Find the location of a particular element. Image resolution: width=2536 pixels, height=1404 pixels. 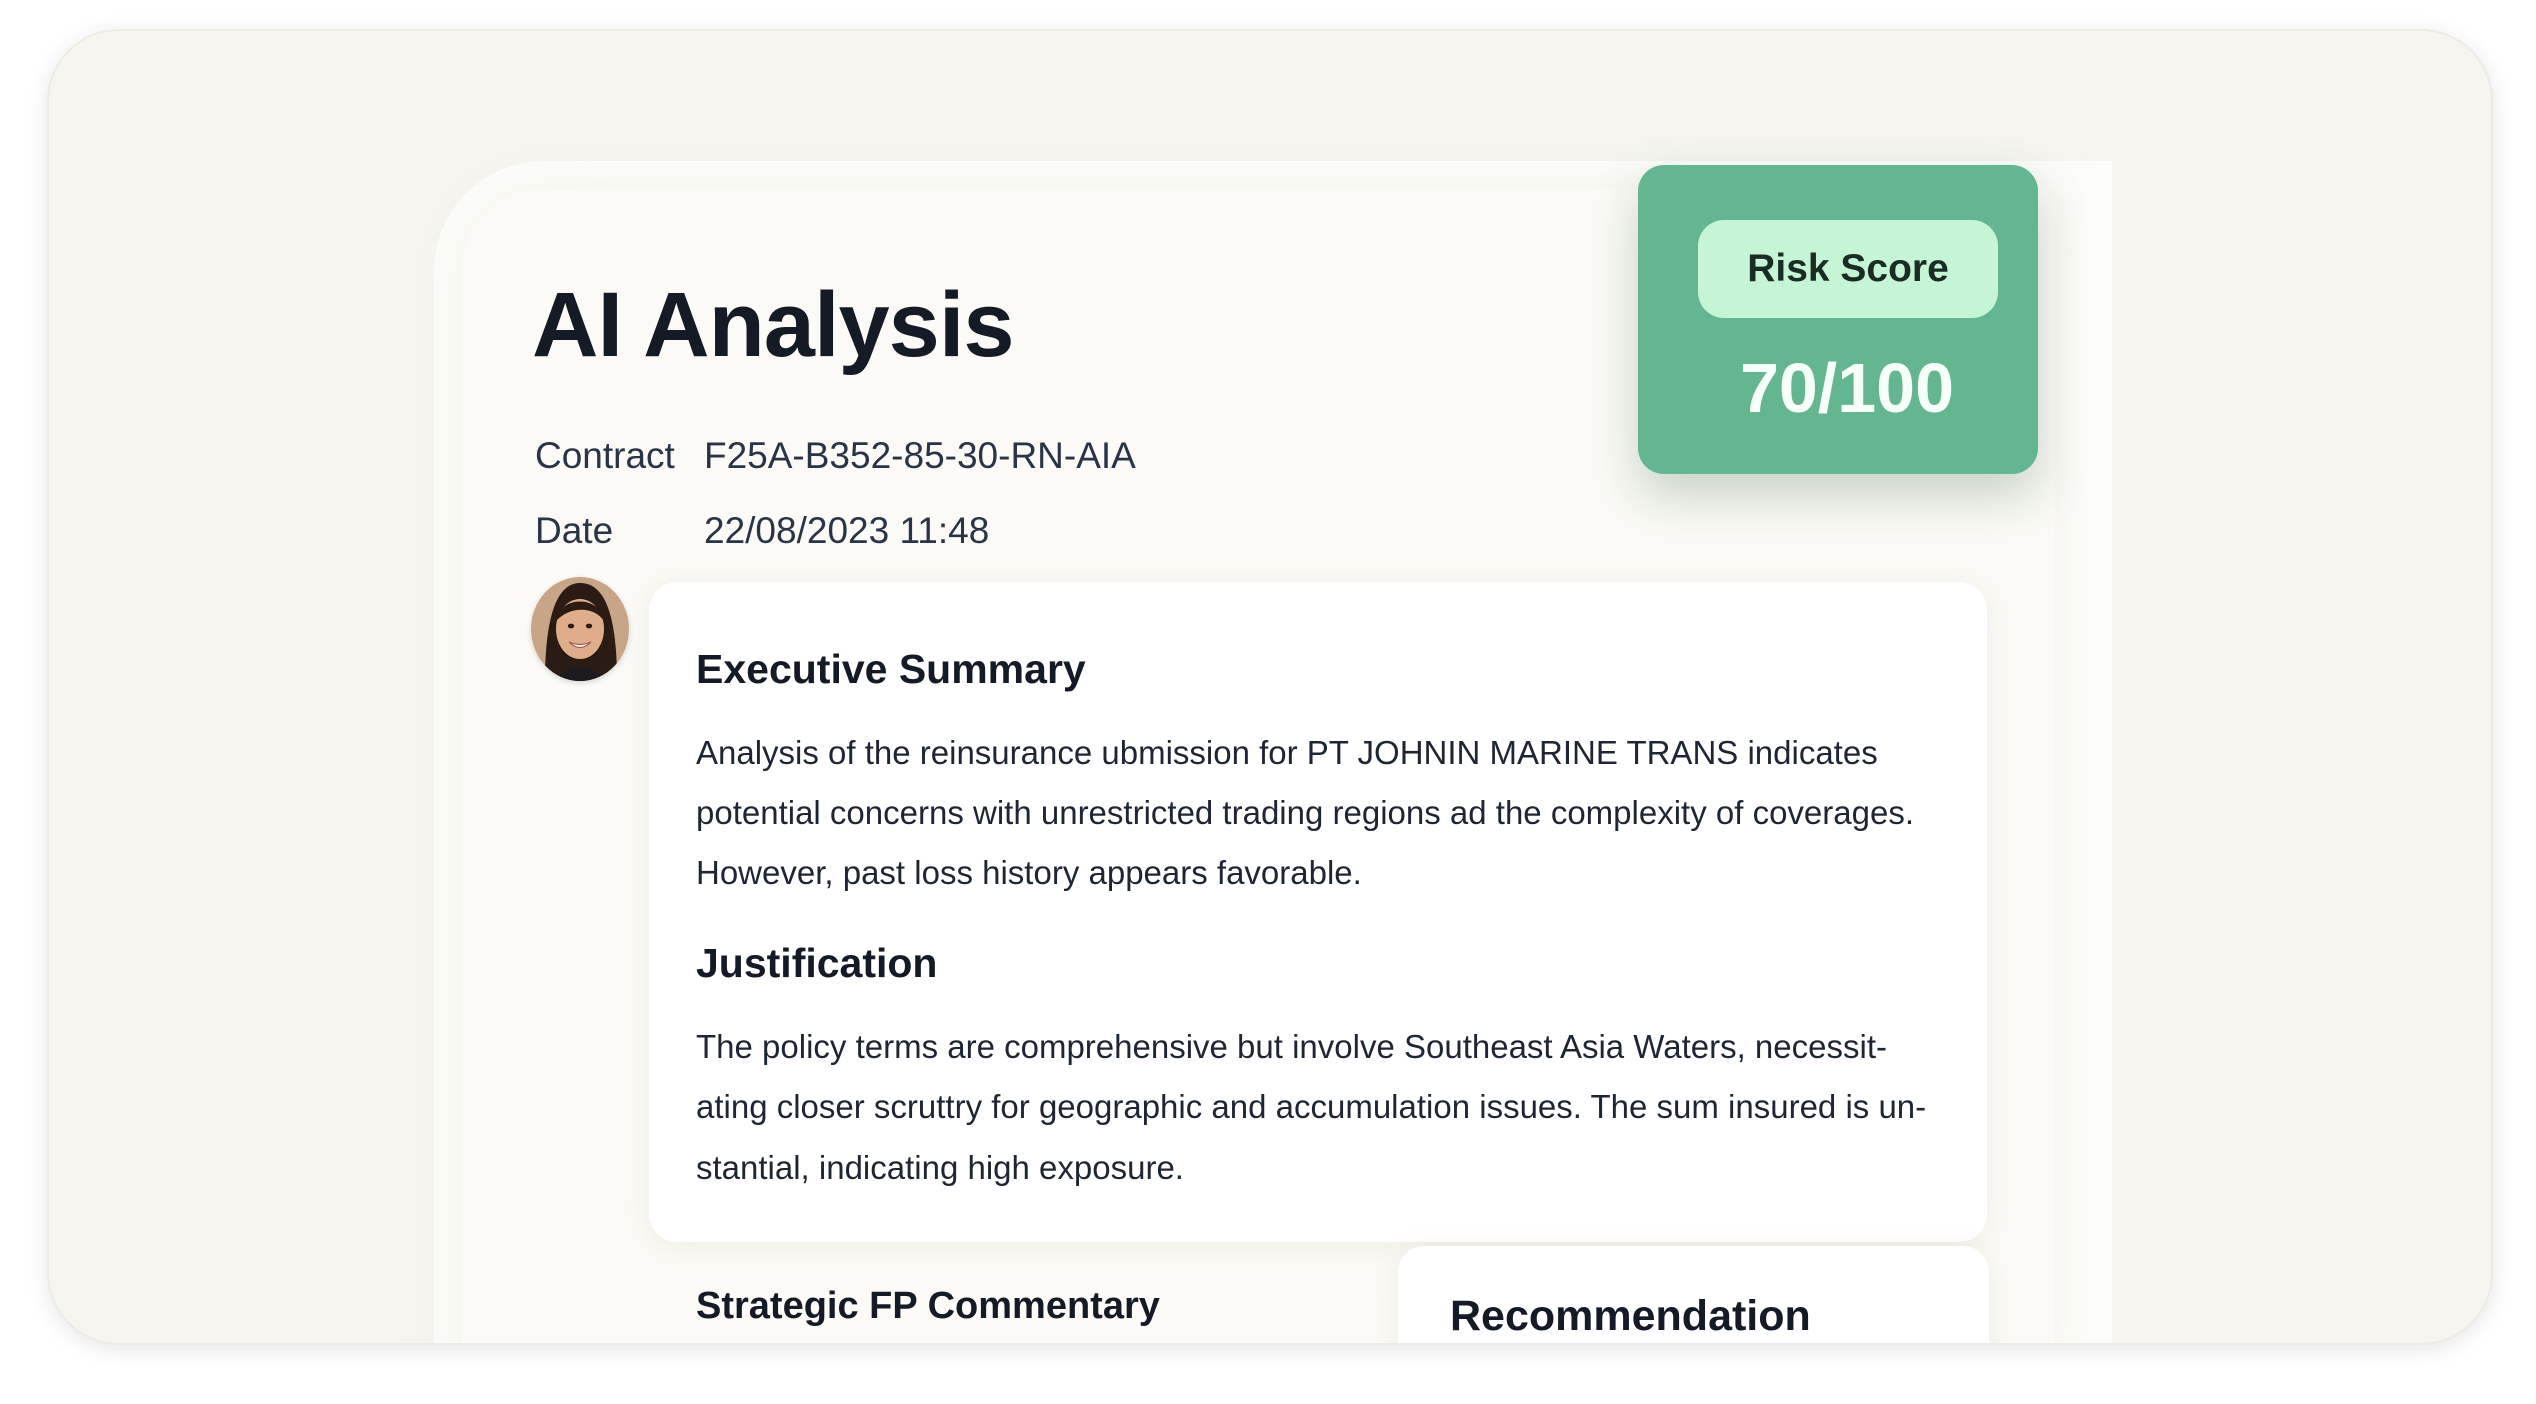

recommendation-heading: Recommendation is located at coordinates (1630, 1316).